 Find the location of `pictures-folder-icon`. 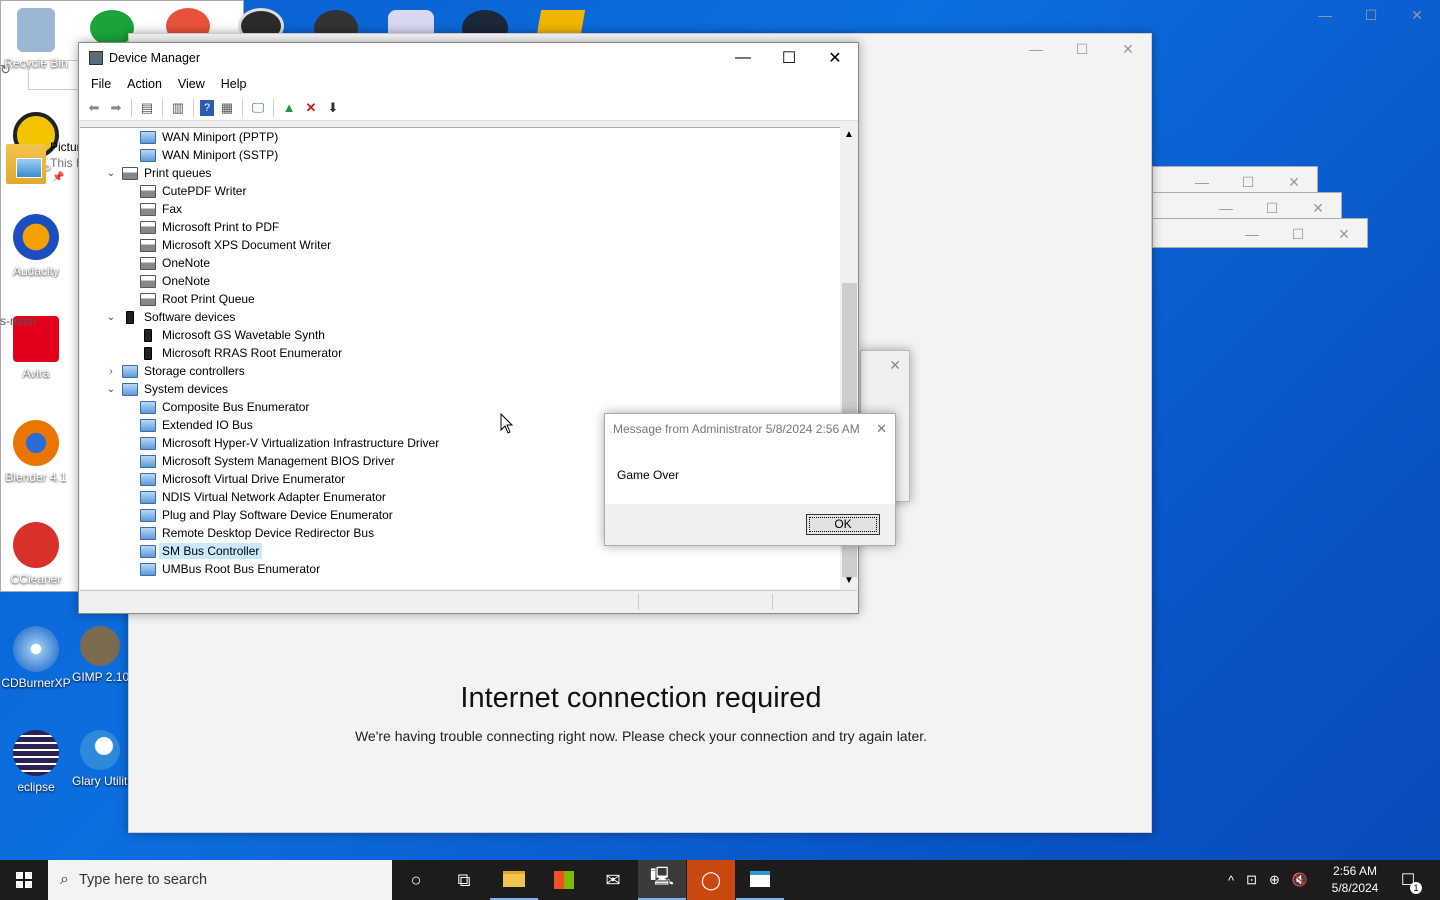

pictures-folder-icon is located at coordinates (26, 164).